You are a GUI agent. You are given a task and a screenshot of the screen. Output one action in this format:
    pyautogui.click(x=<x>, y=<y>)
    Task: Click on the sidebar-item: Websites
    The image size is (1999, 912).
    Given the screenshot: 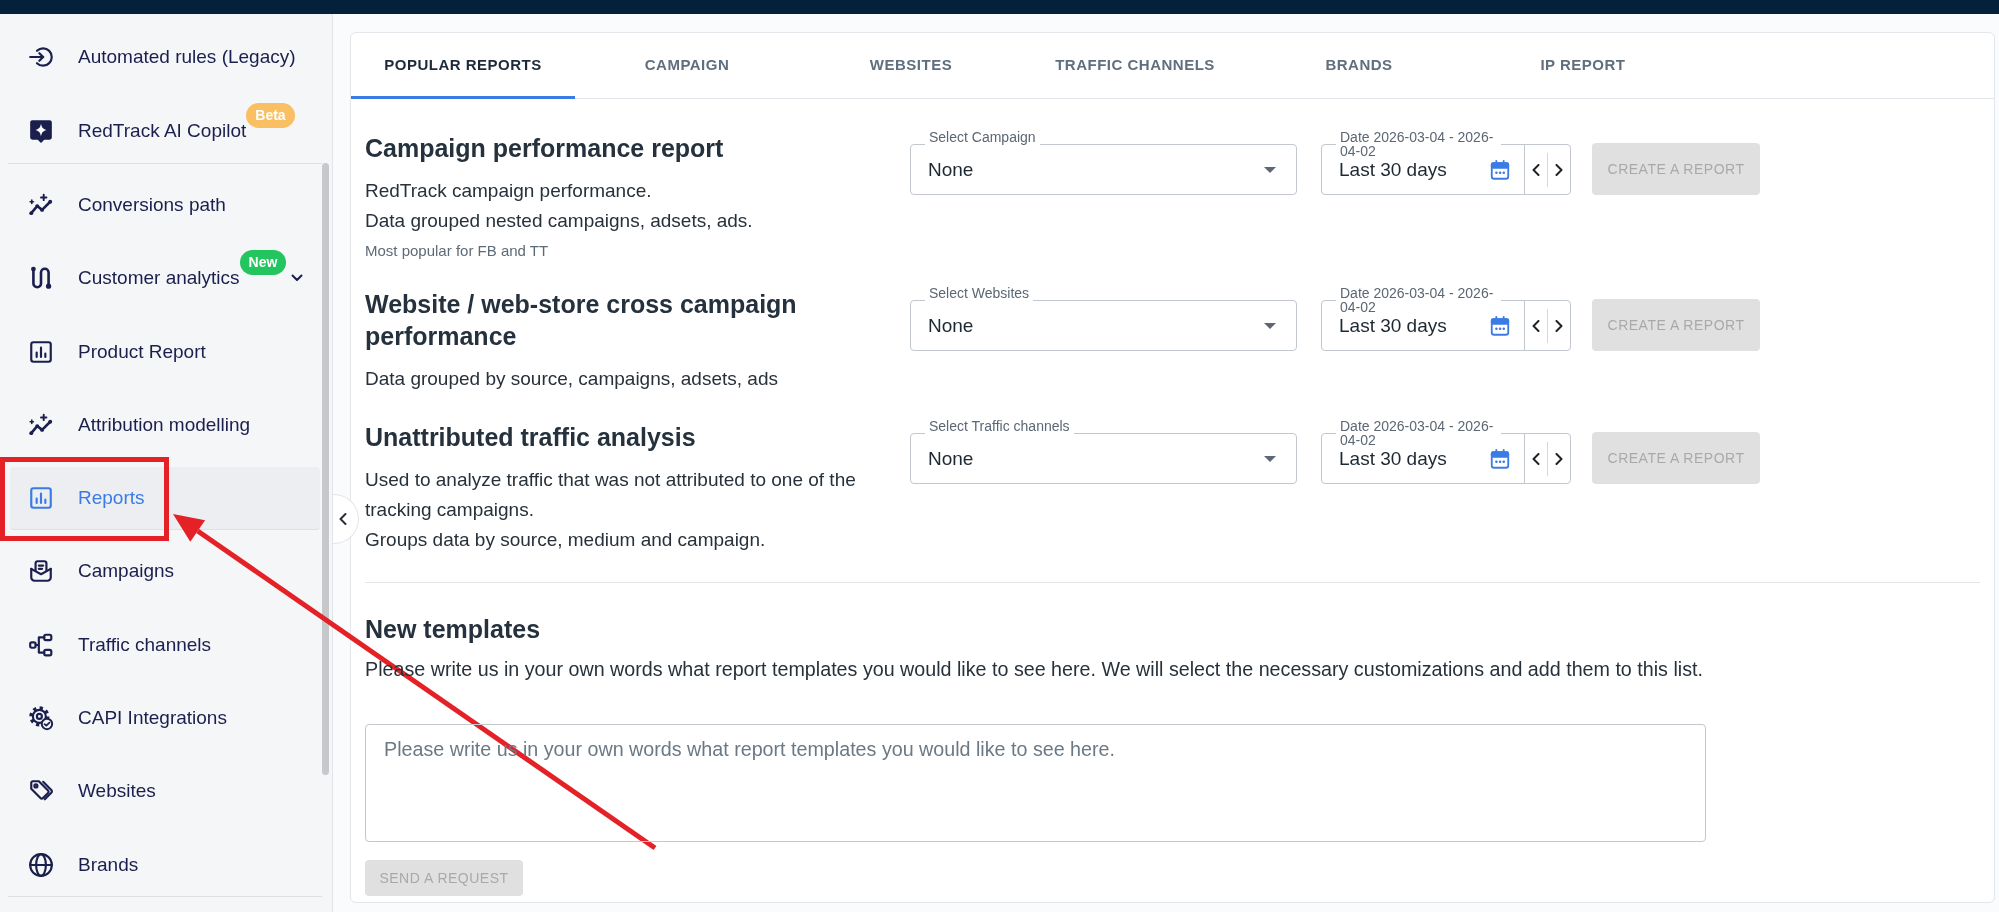 What is the action you would take?
    pyautogui.click(x=165, y=791)
    